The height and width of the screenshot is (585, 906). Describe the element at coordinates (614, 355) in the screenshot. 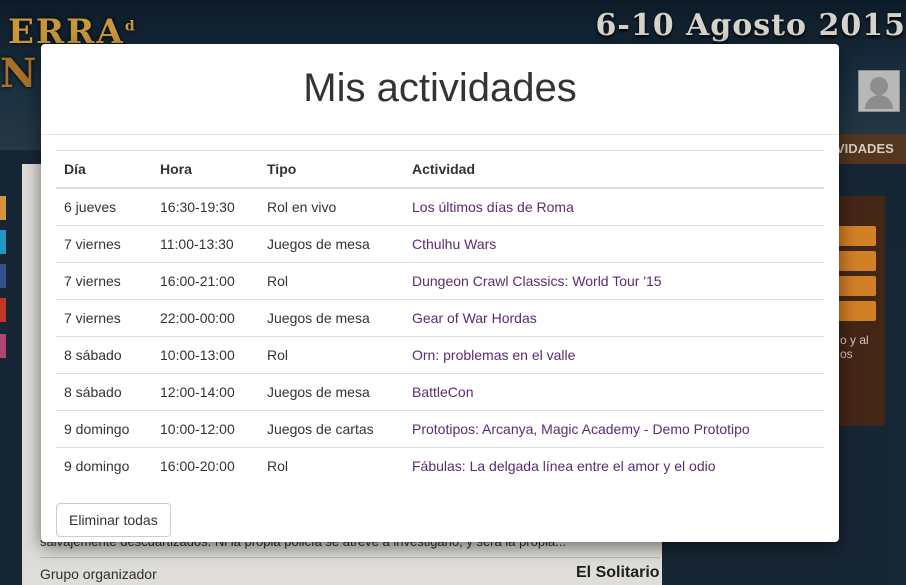

I see `cell-actividad: Orn: problemas en el valle` at that location.